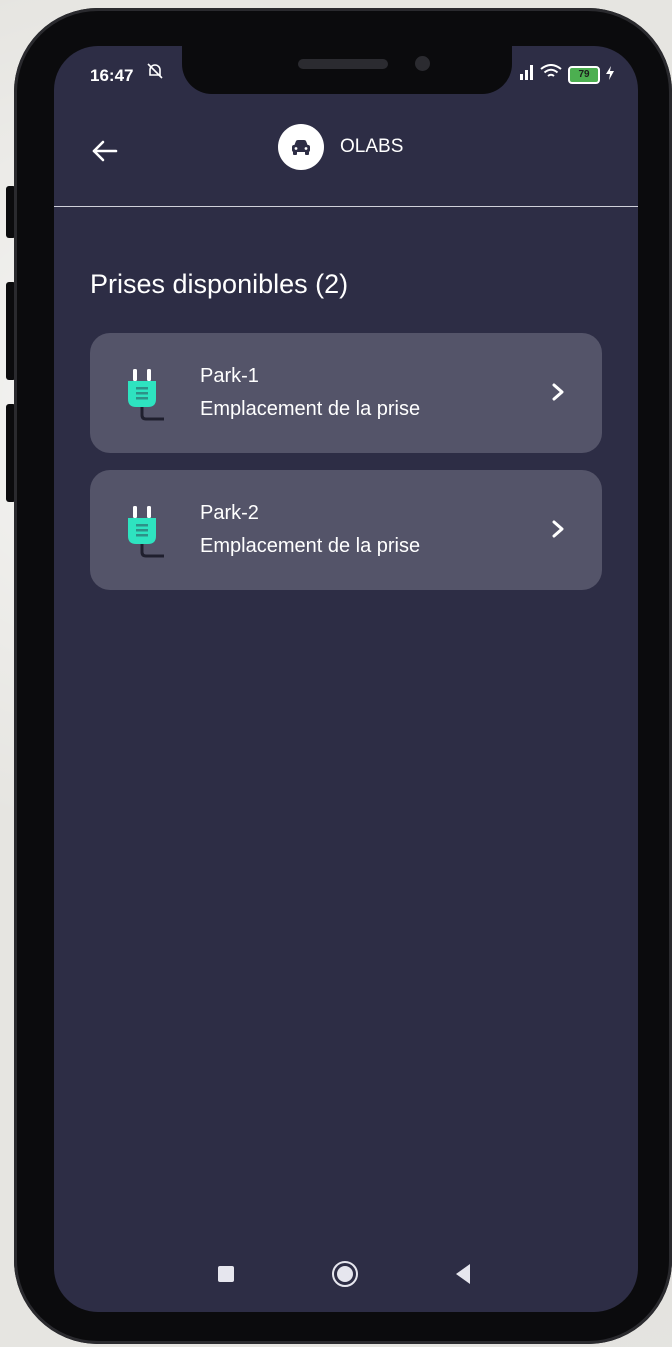 This screenshot has height=1347, width=672. Describe the element at coordinates (551, 74) in the screenshot. I see `wifi-icon` at that location.